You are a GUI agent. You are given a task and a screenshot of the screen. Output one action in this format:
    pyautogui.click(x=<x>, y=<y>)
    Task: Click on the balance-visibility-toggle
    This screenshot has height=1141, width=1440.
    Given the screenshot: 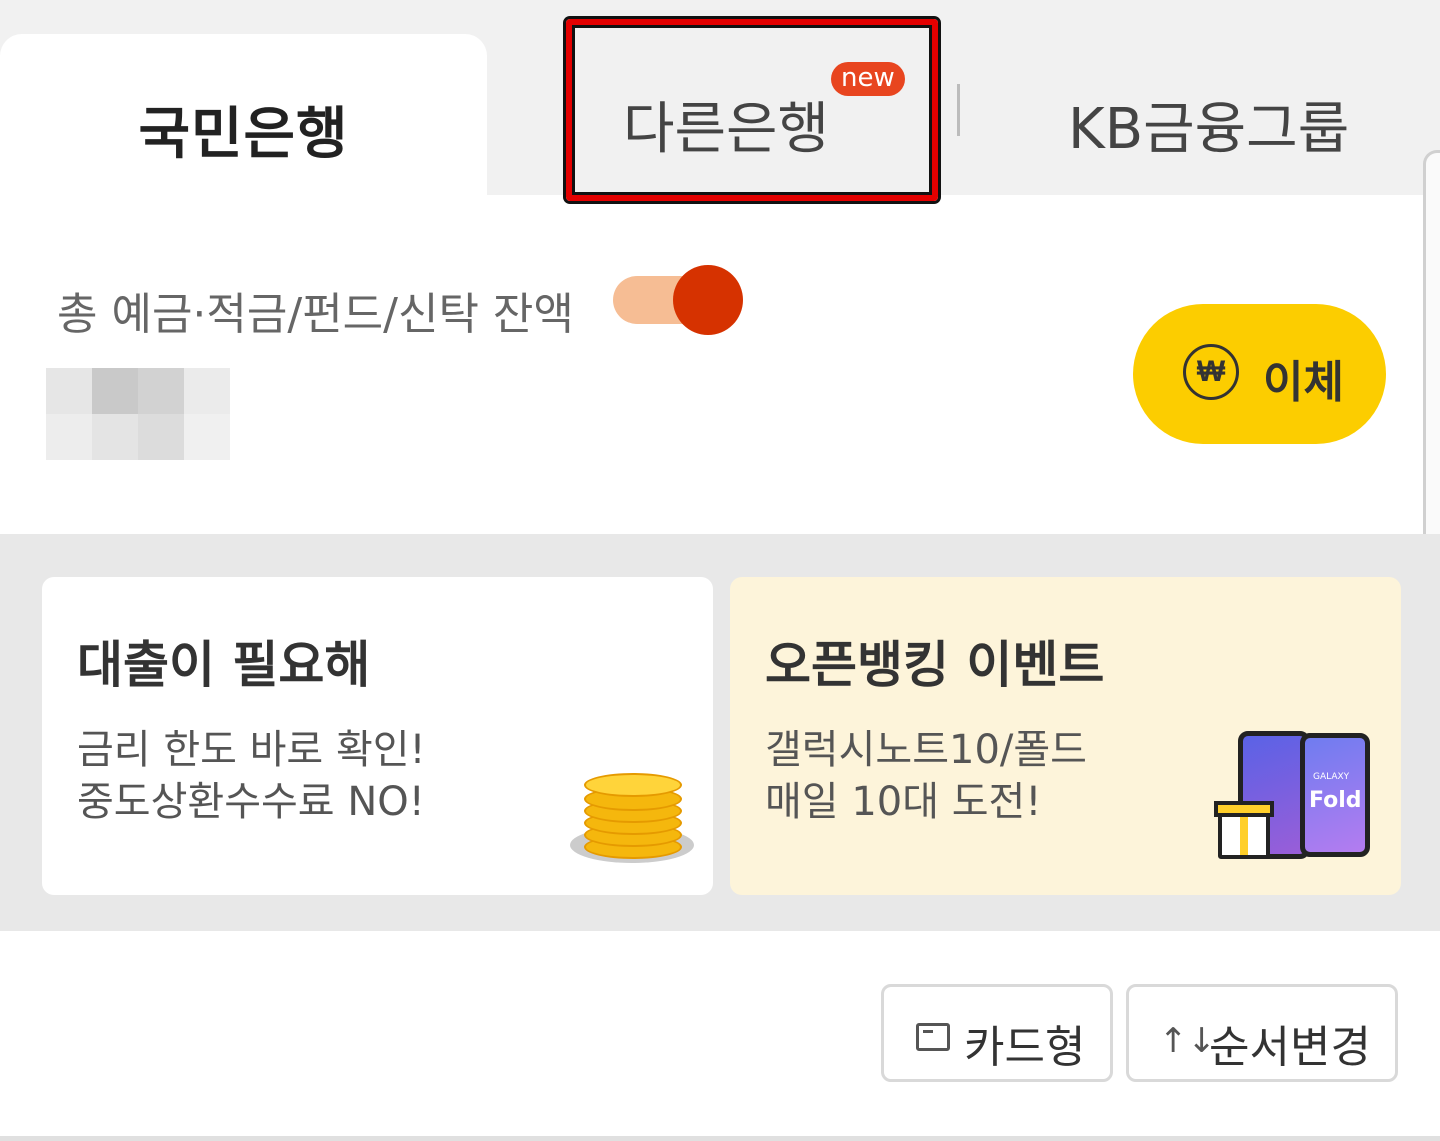 What is the action you would take?
    pyautogui.click(x=678, y=300)
    